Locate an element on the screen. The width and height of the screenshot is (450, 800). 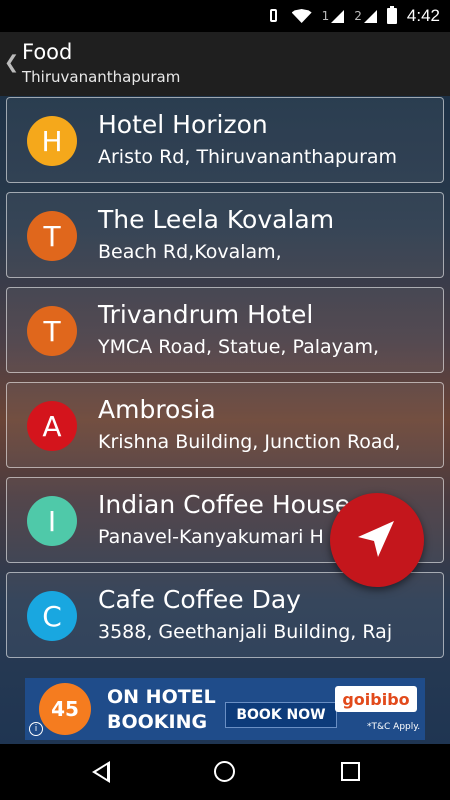
place-address: YMCA Road, Statue, Palayam, is located at coordinates (239, 347).